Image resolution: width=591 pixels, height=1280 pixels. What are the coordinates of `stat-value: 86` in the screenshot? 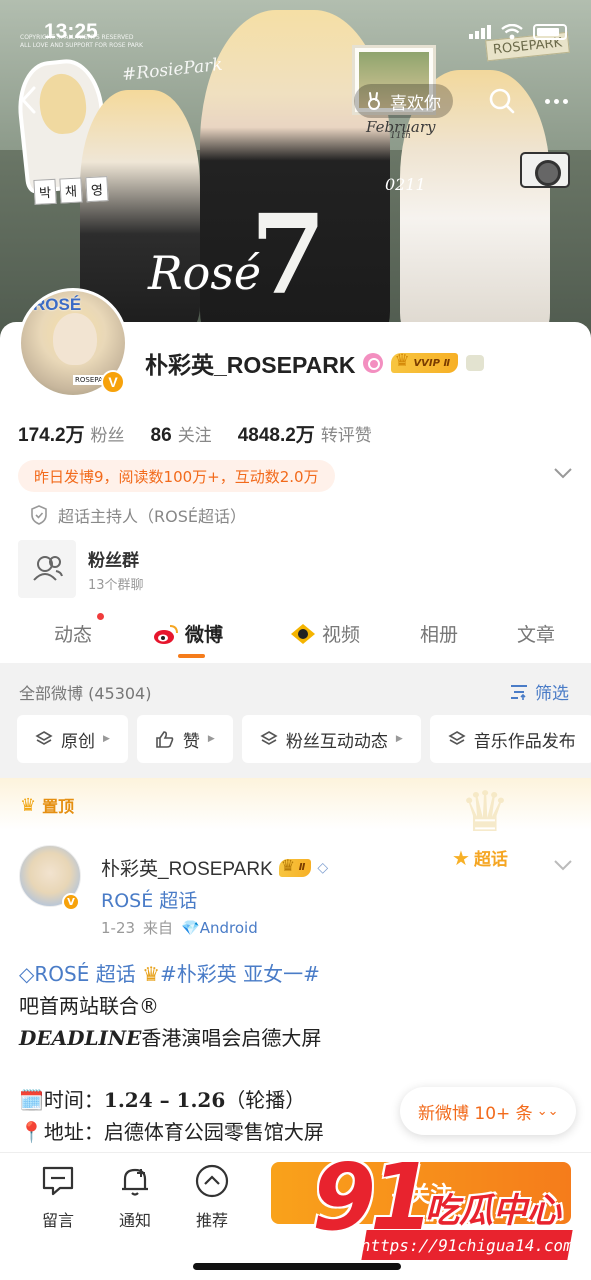 It's located at (161, 435).